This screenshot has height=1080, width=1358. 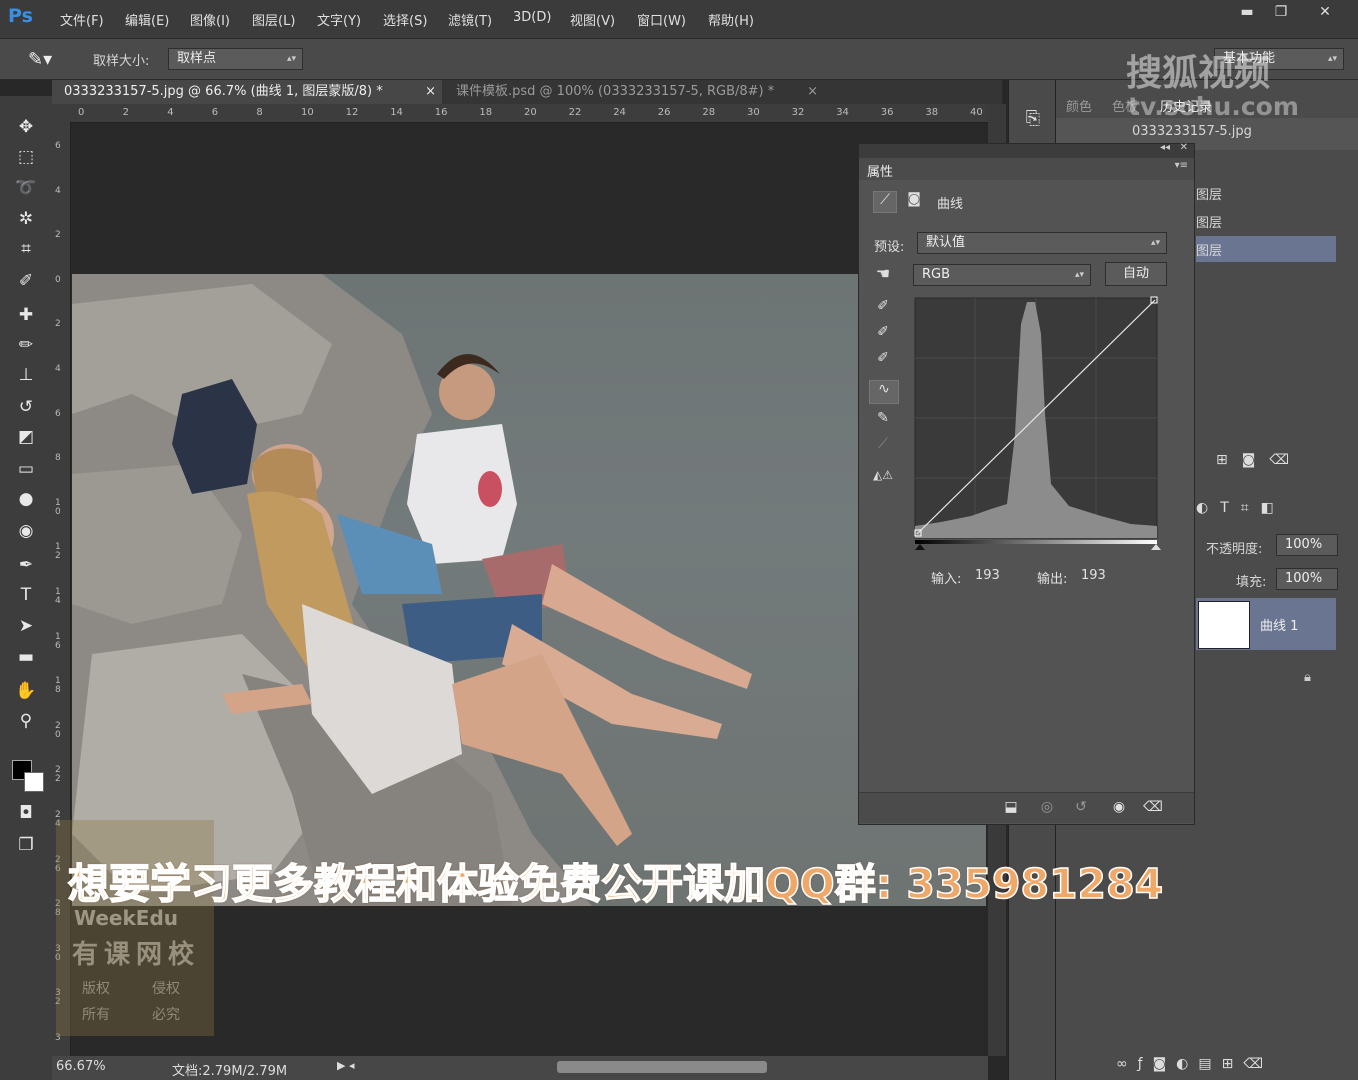 What do you see at coordinates (210, 19) in the screenshot?
I see `menu-image: 图像(I)` at bounding box center [210, 19].